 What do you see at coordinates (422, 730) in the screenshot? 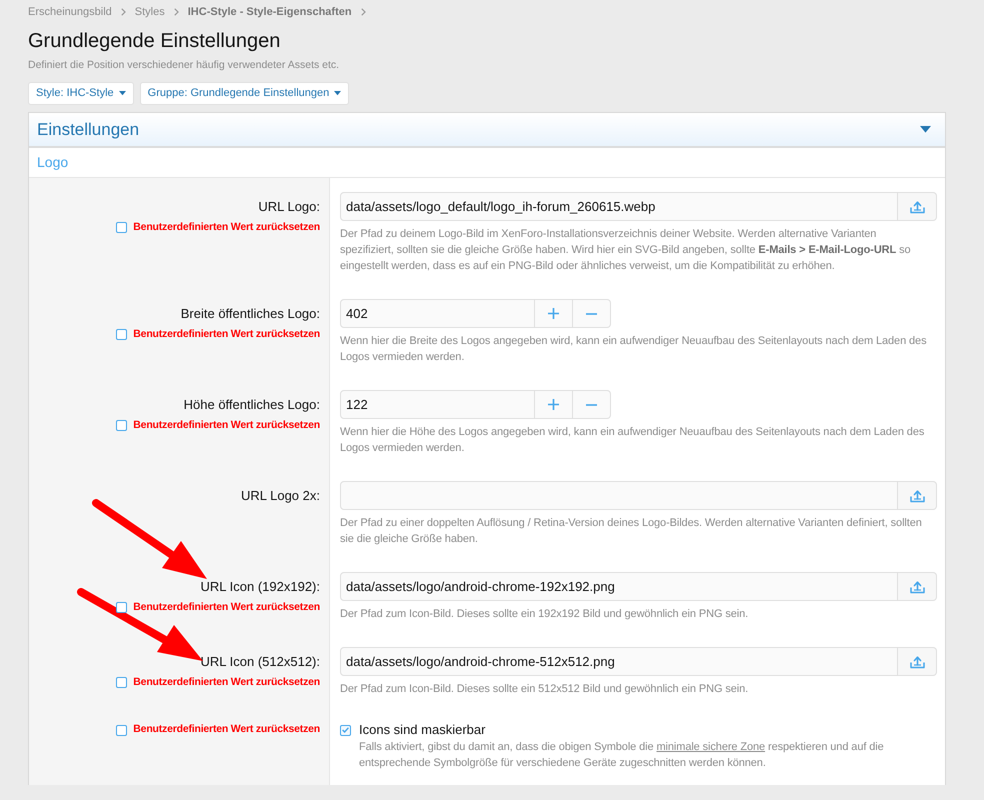
I see `option-label: Icons sind maskierbar` at bounding box center [422, 730].